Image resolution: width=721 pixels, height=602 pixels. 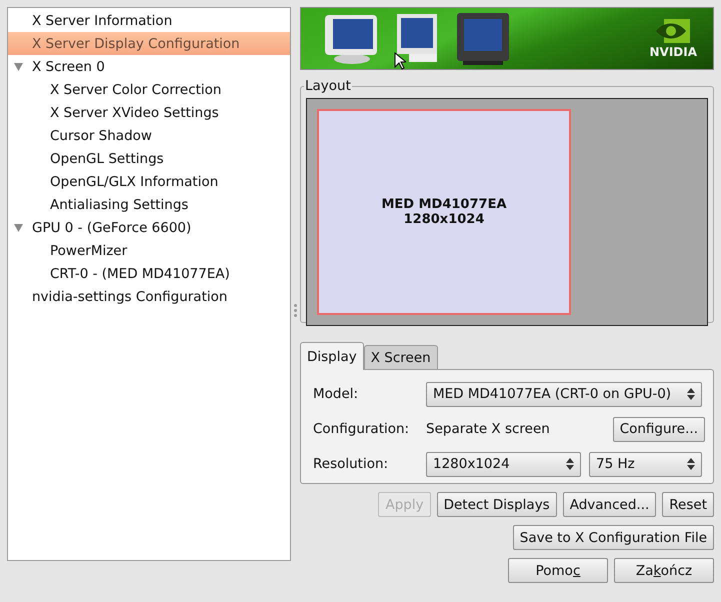 What do you see at coordinates (673, 30) in the screenshot?
I see `eye-logo-icon` at bounding box center [673, 30].